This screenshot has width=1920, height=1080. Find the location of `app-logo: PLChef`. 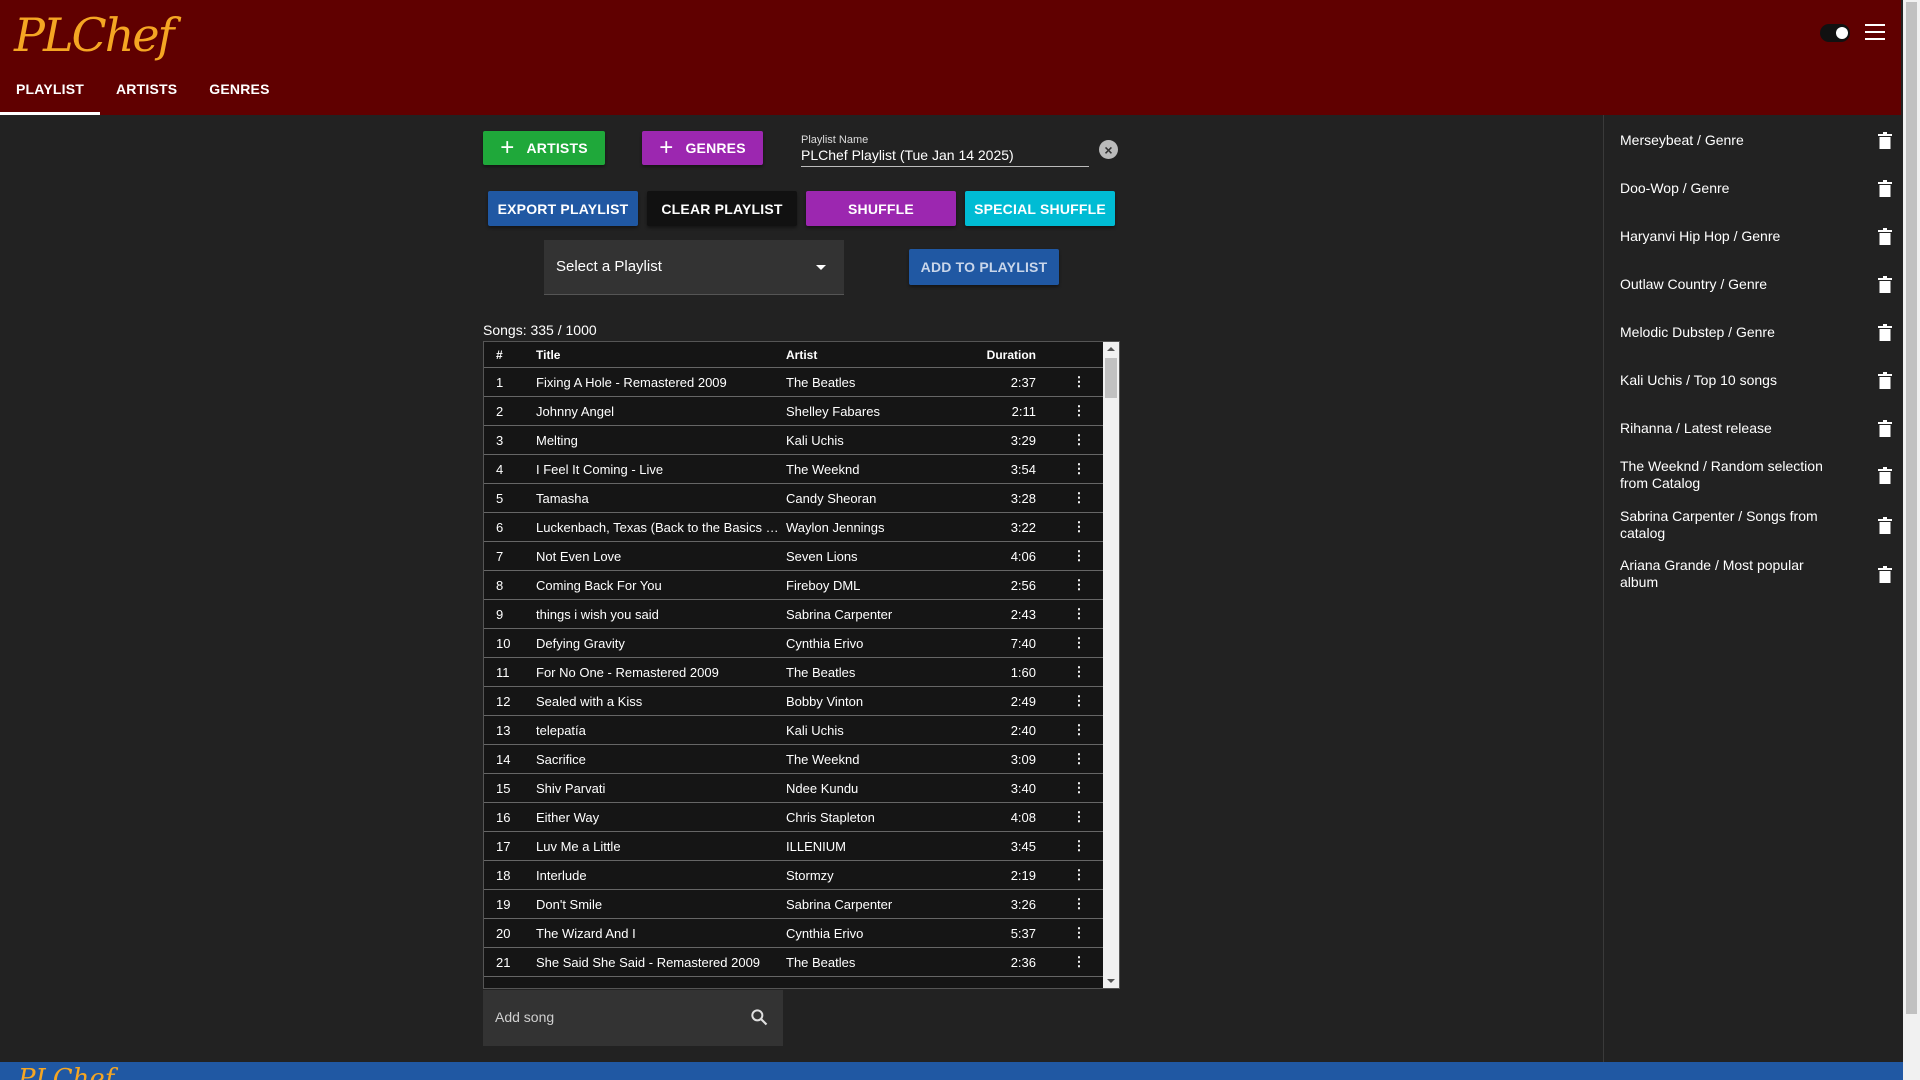

app-logo: PLChef is located at coordinates (94, 35).